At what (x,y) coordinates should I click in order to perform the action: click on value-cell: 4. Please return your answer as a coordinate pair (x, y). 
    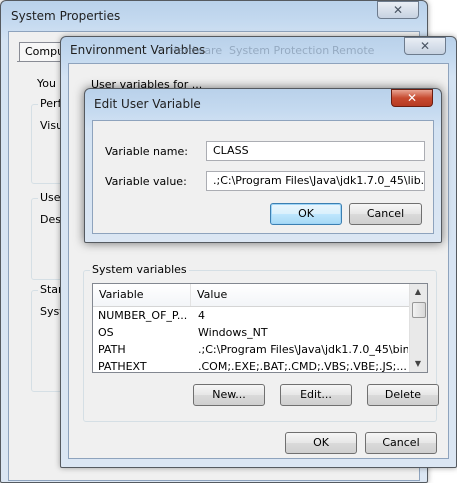
    Looking at the image, I should click on (201, 315).